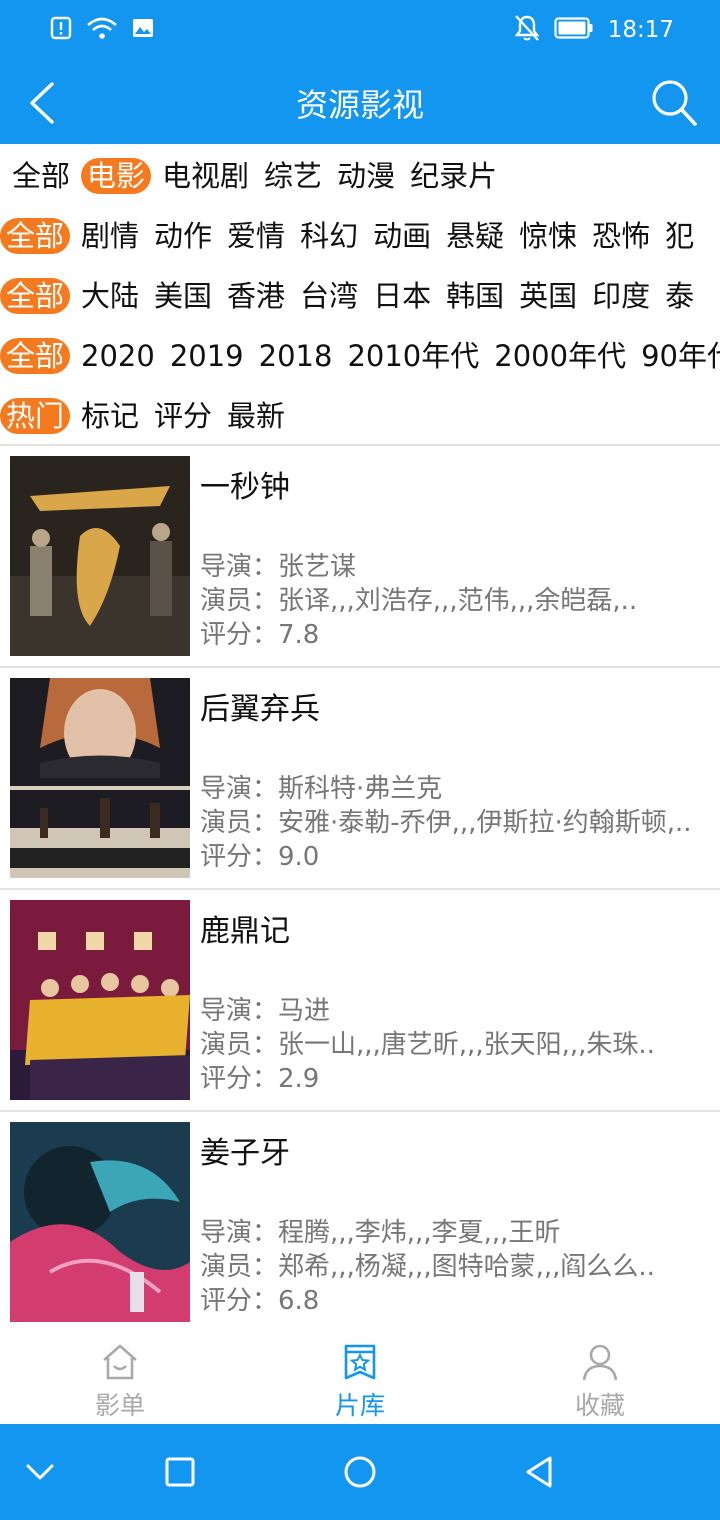  I want to click on search-icon, so click(674, 103).